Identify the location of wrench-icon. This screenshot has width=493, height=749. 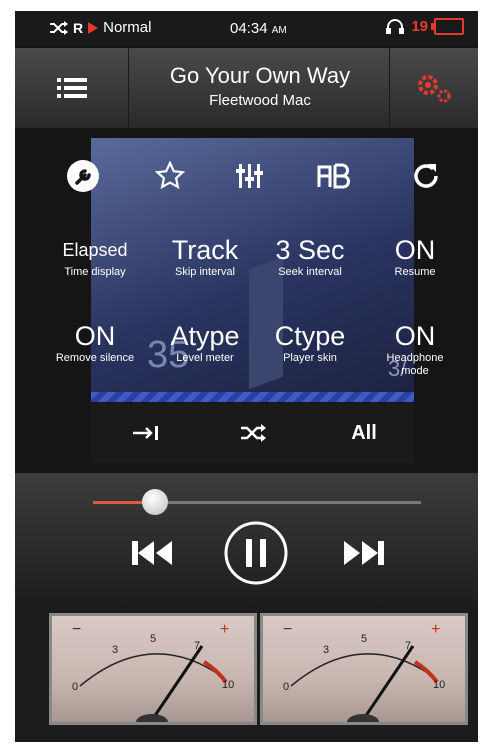
(83, 176).